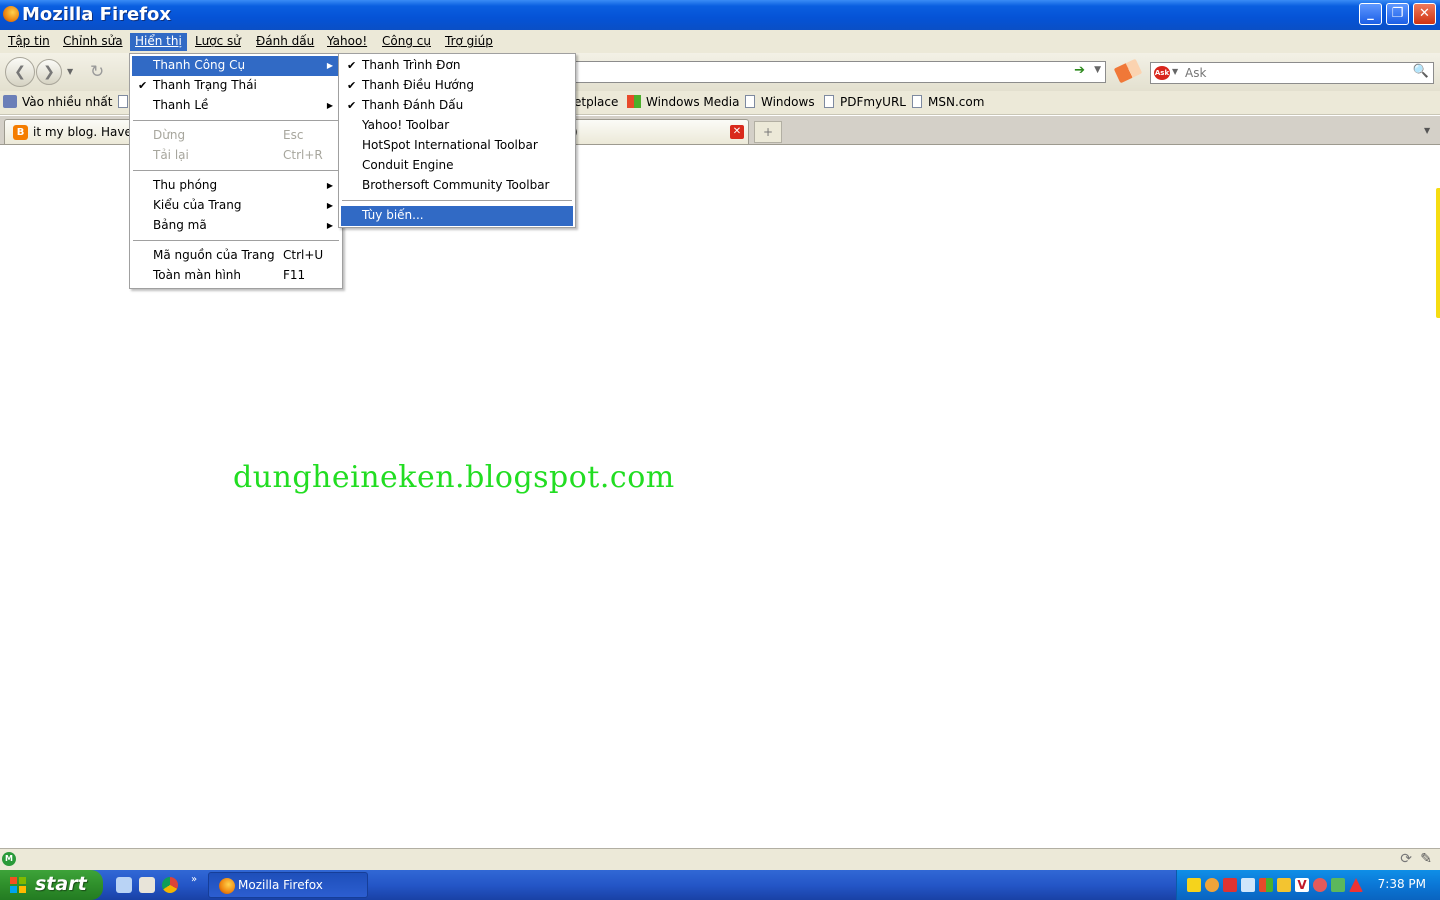 This screenshot has height=900, width=1440. I want to click on url-dropdown-icon: ▼, so click(1097, 70).